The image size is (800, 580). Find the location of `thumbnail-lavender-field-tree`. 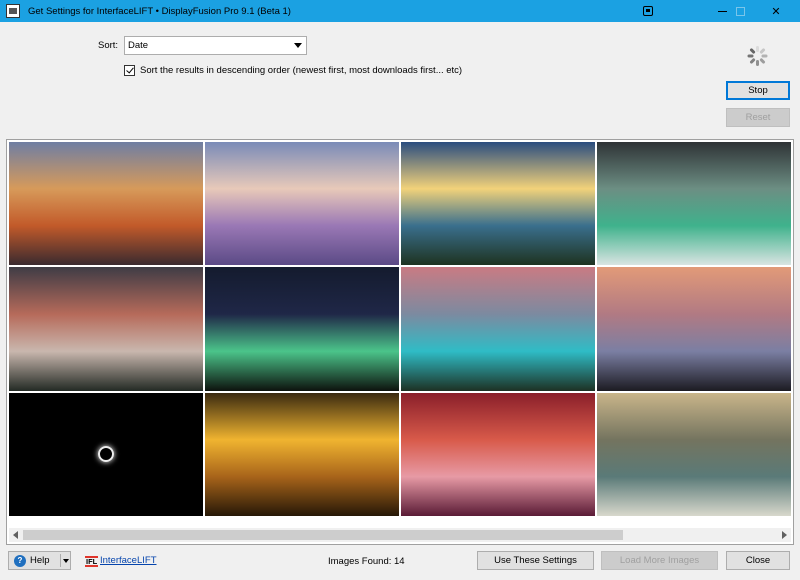

thumbnail-lavender-field-tree is located at coordinates (302, 204).